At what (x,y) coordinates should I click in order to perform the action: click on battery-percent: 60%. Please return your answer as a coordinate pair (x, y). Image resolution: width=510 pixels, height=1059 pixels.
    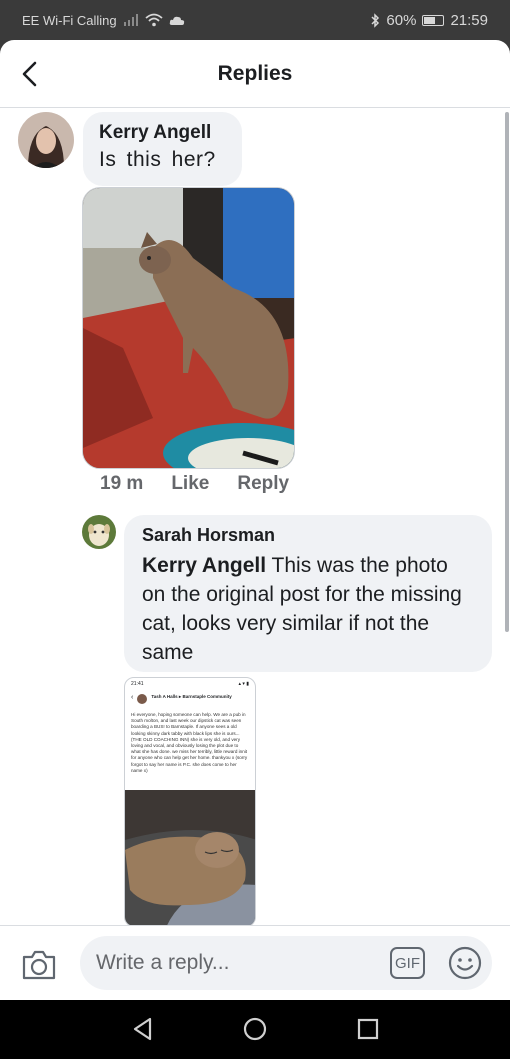
    Looking at the image, I should click on (401, 20).